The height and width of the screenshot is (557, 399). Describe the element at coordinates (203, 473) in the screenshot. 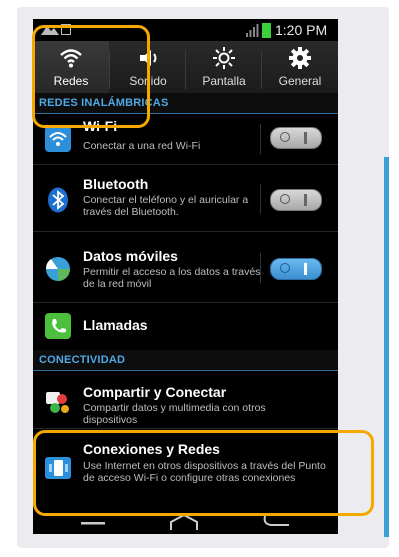

I see `highlight-connections-item` at that location.